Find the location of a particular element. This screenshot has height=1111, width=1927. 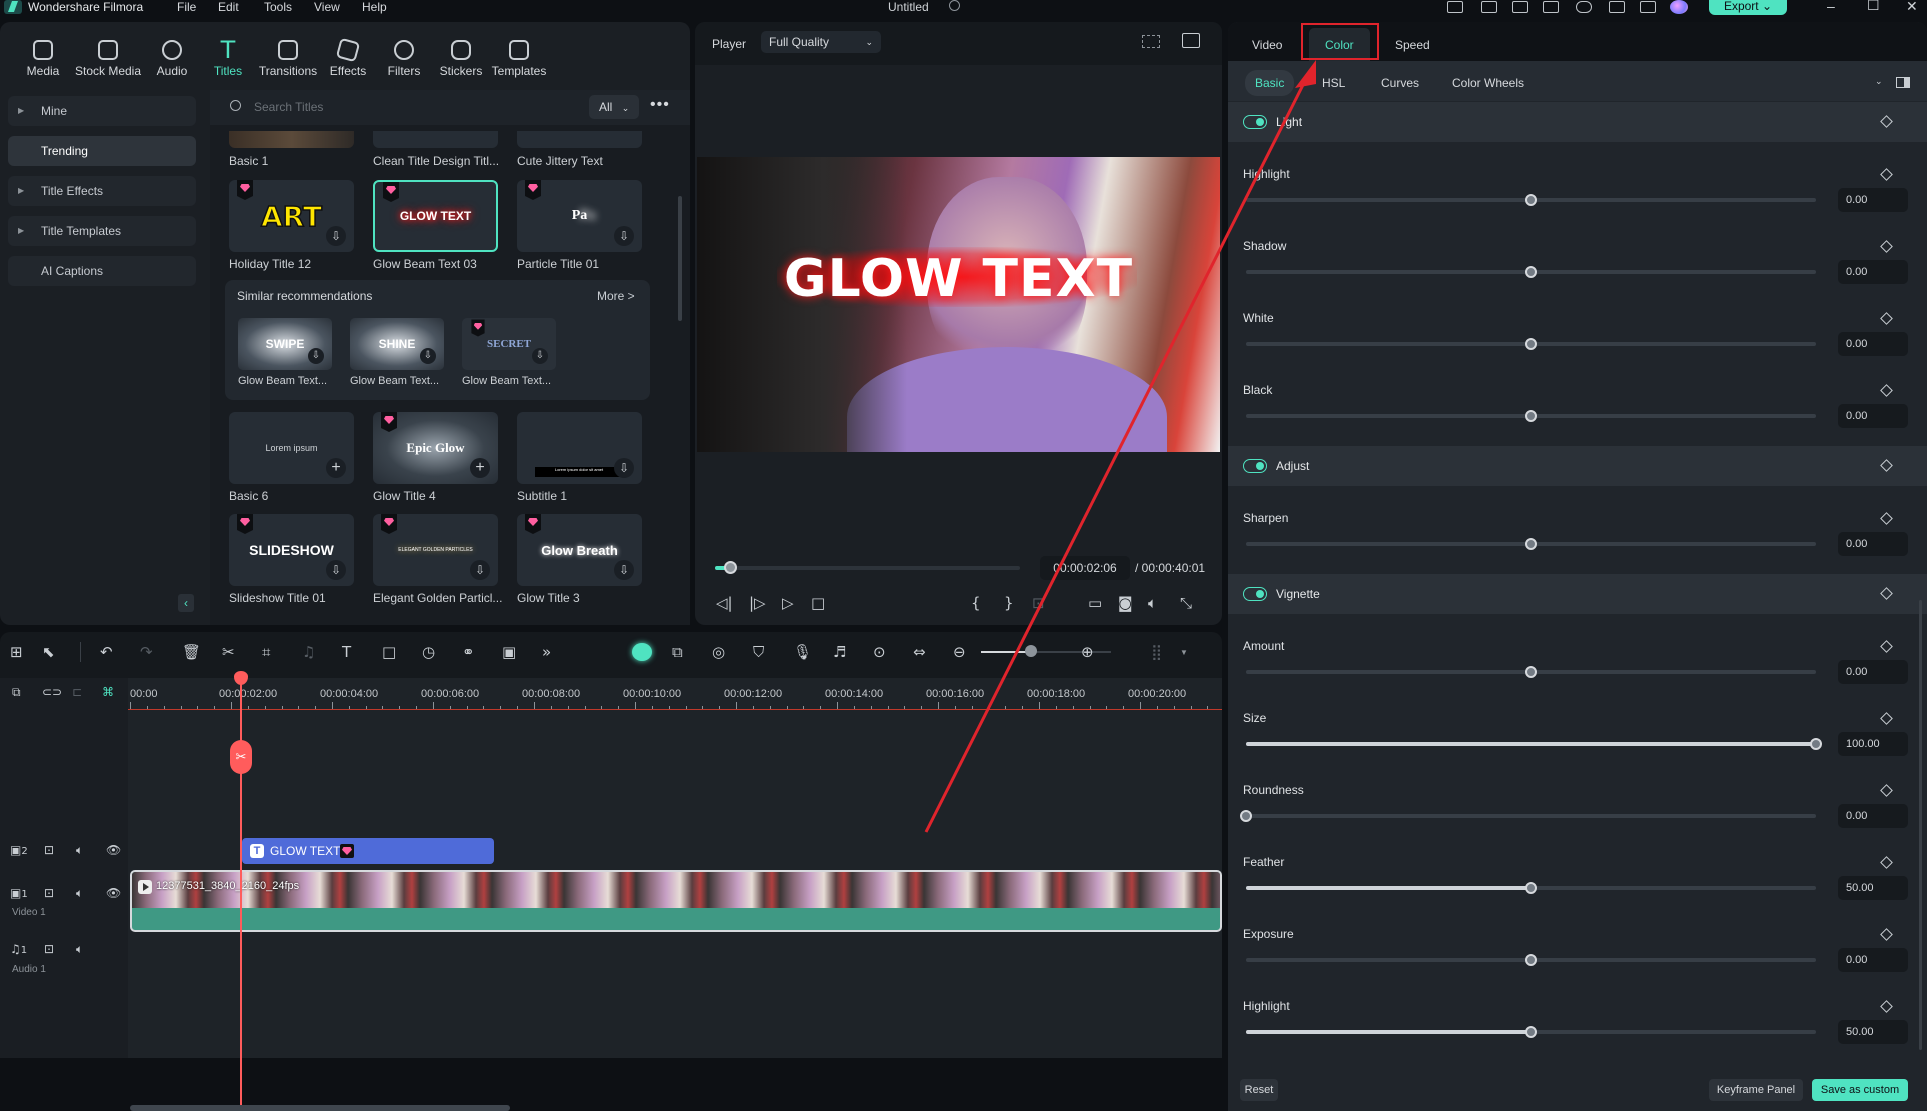

timeline-zoom-slider is located at coordinates (1030, 651).